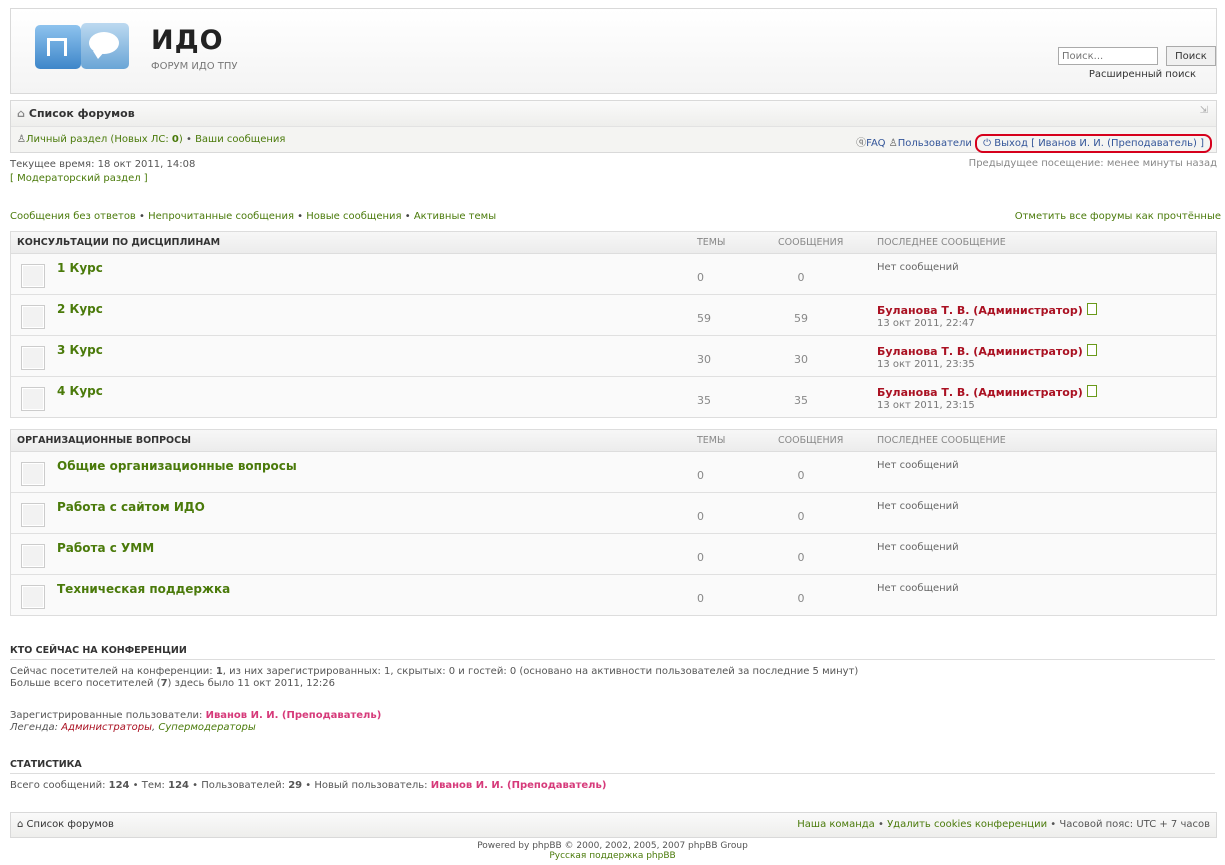 The height and width of the screenshot is (865, 1225). I want to click on advanced-search-link: Расширенный поиск, so click(1142, 74).